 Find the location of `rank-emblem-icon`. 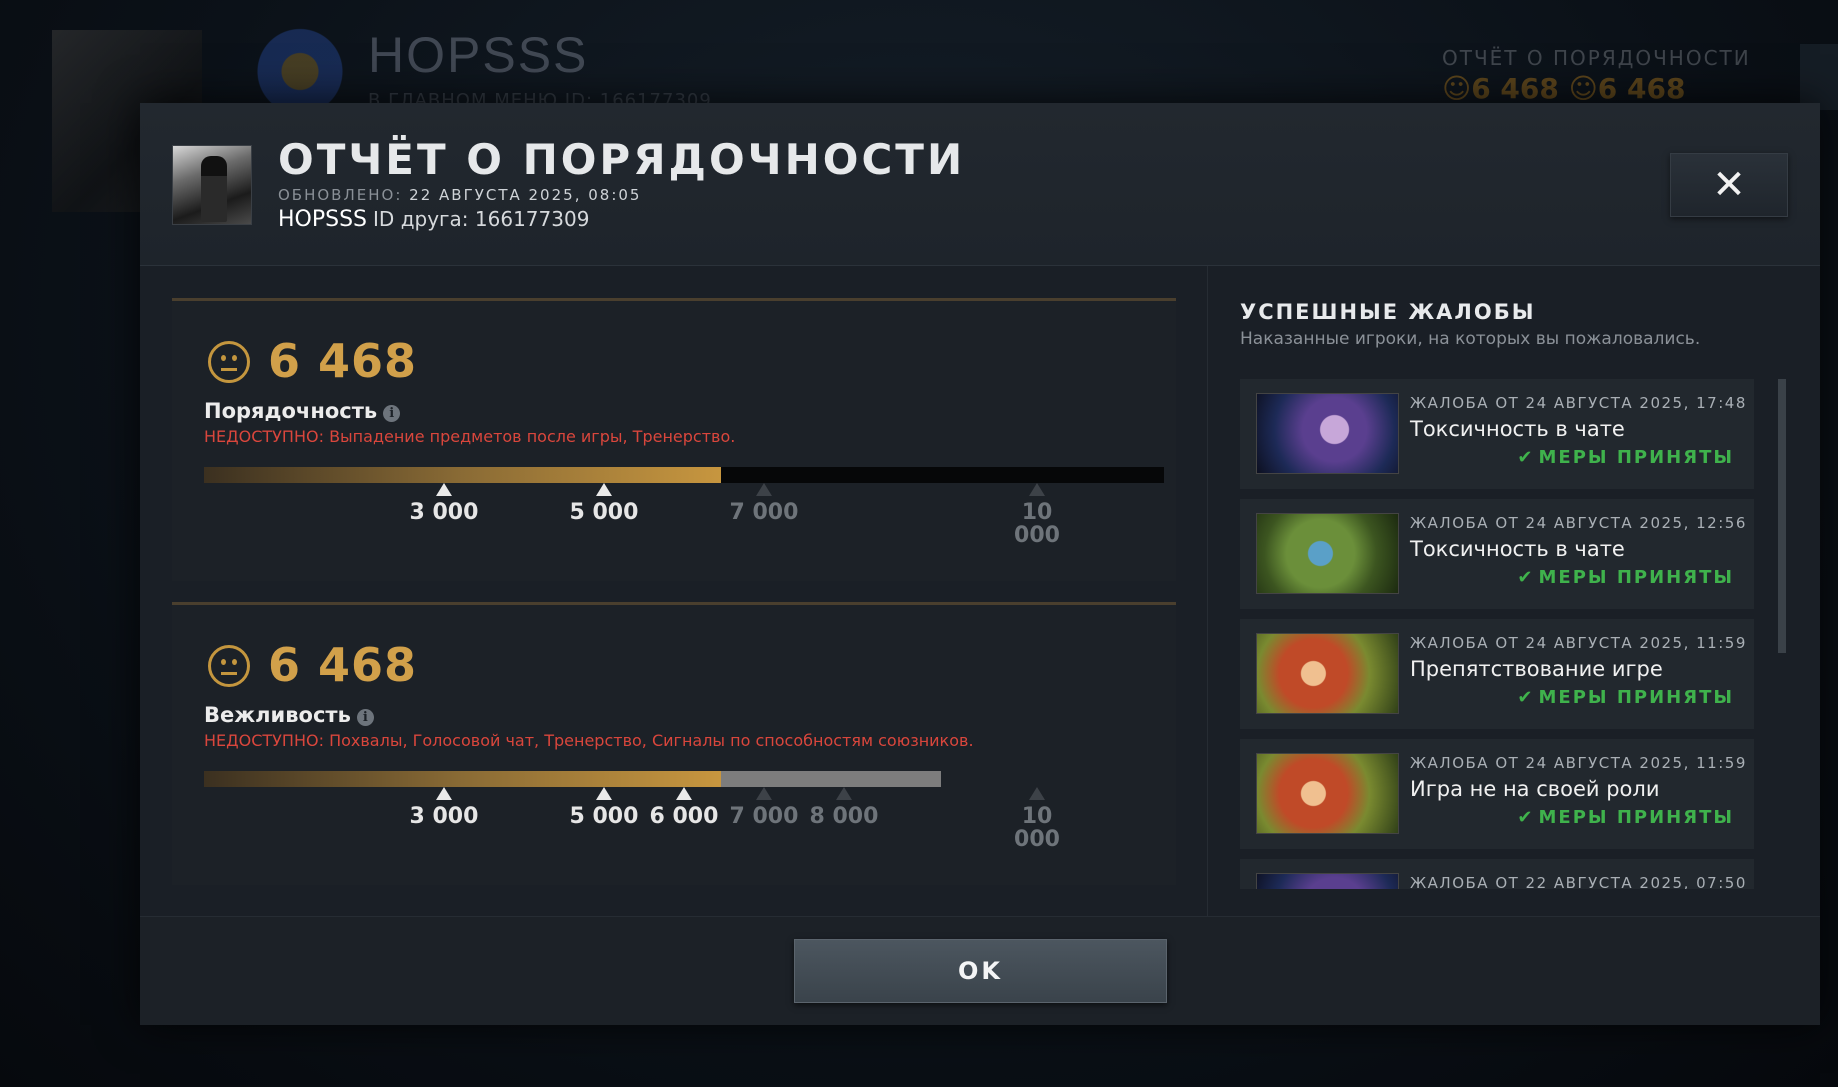

rank-emblem-icon is located at coordinates (300, 67).